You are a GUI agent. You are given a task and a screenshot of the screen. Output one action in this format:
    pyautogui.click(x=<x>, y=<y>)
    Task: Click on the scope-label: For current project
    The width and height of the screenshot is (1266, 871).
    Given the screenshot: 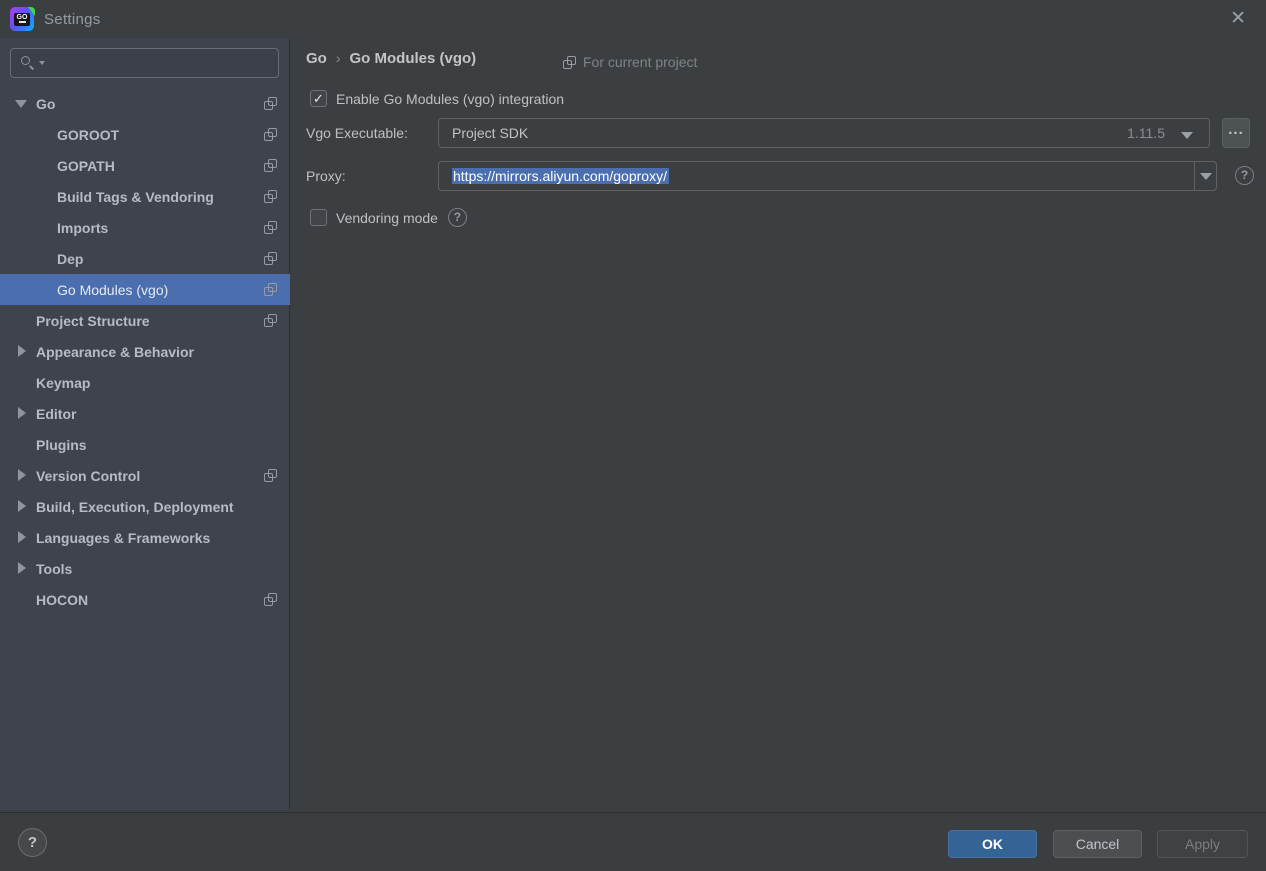 What is the action you would take?
    pyautogui.click(x=640, y=62)
    